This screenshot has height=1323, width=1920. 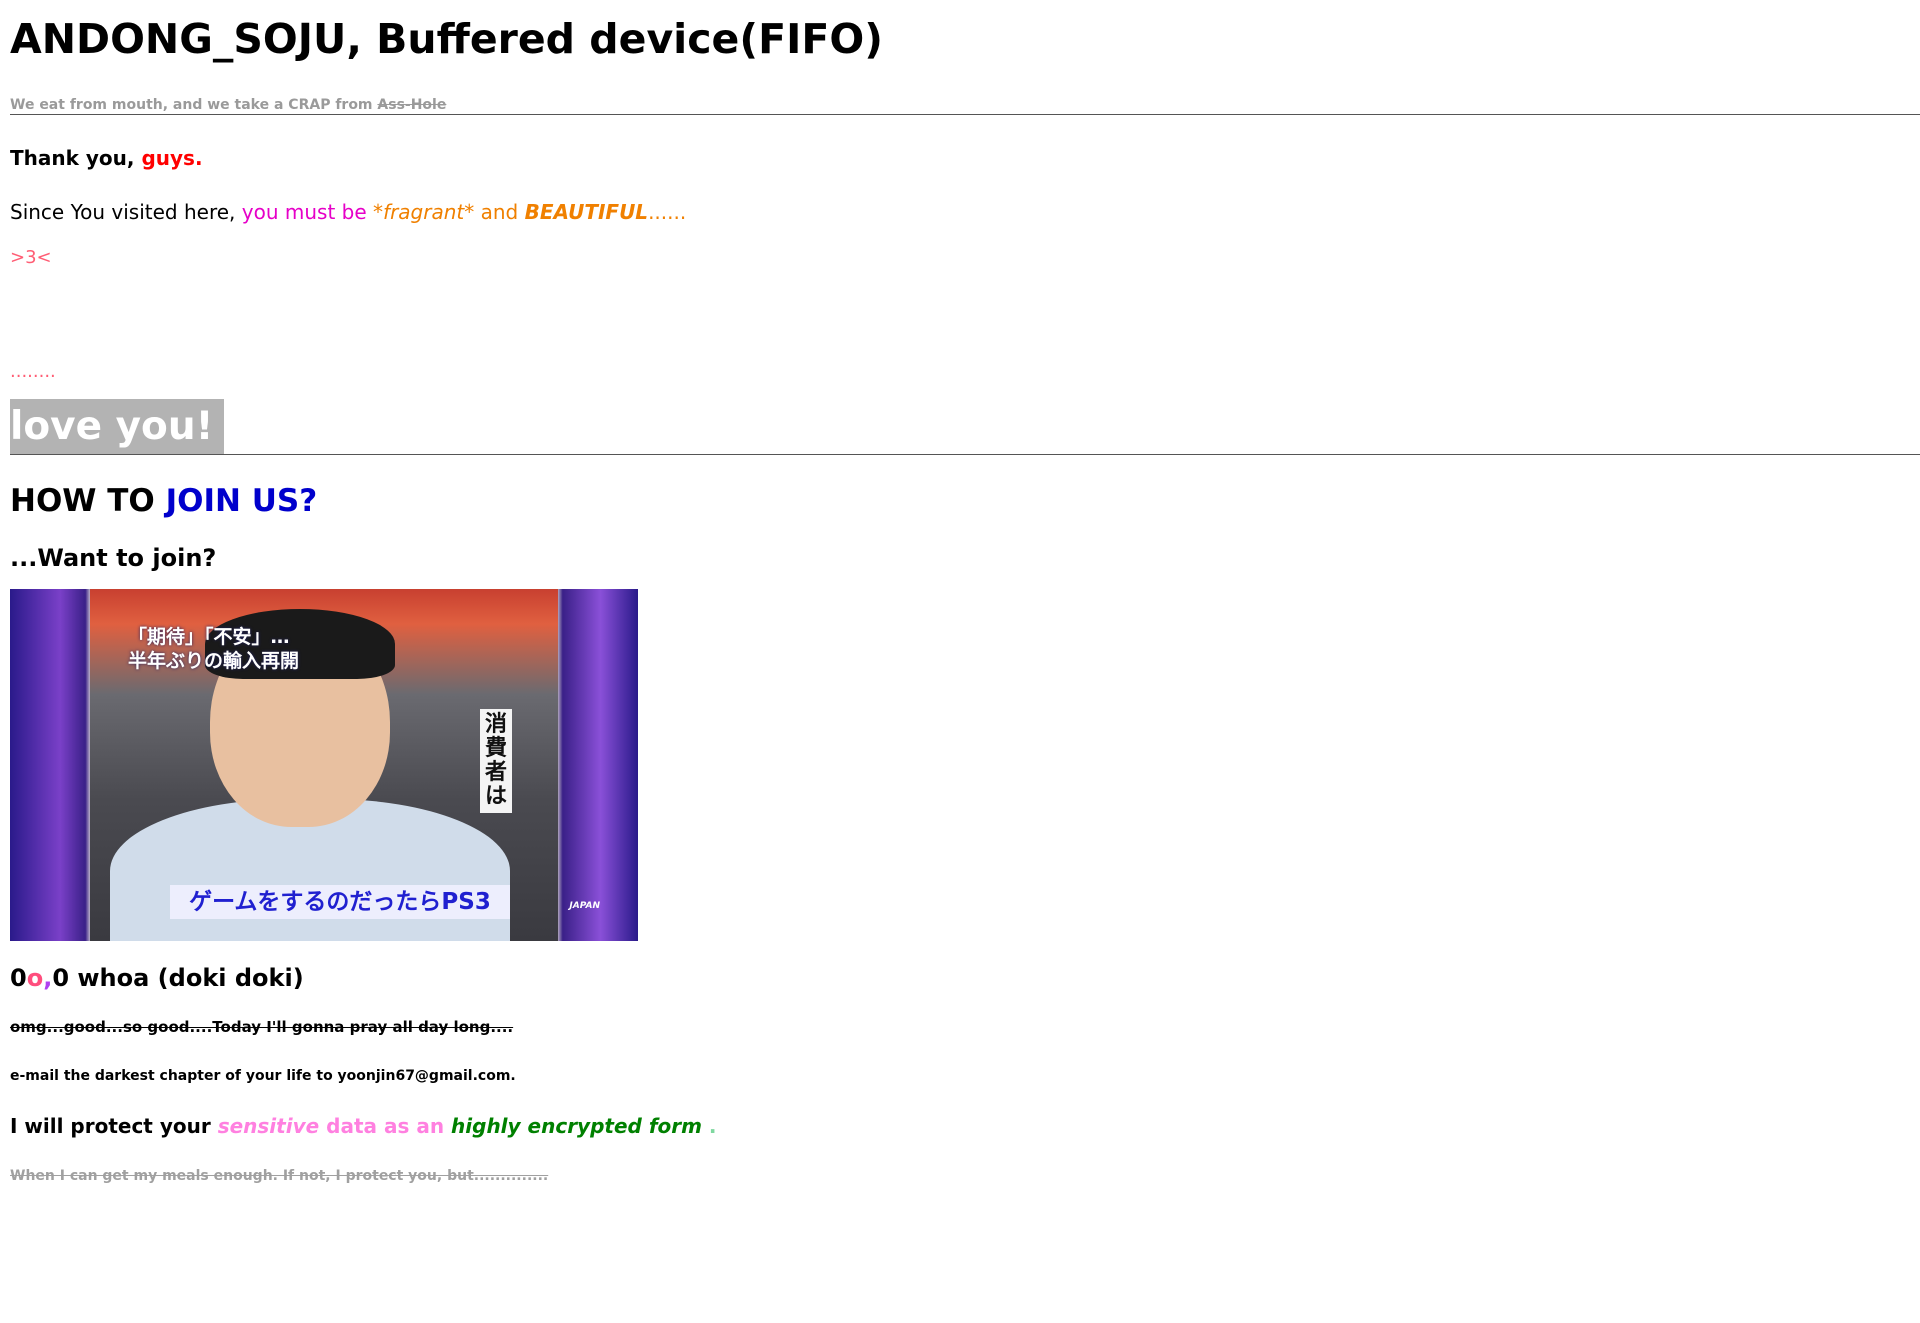 What do you see at coordinates (960, 158) in the screenshot?
I see `thanks-line: Thank you, guys.` at bounding box center [960, 158].